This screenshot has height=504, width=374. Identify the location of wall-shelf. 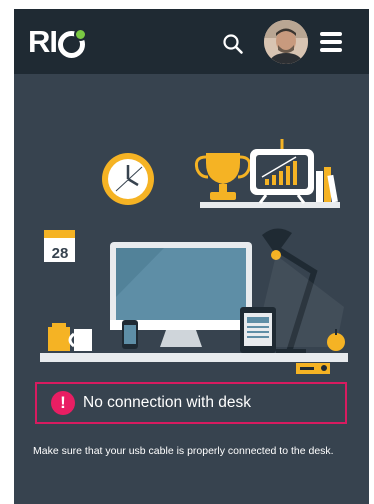
(270, 205).